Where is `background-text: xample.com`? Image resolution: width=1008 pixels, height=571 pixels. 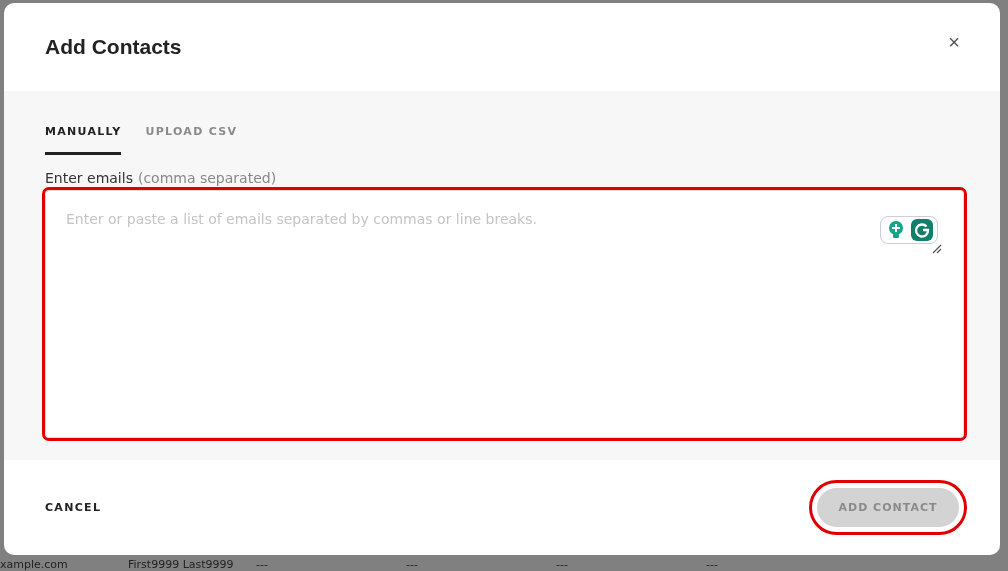
background-text: xample.com is located at coordinates (34, 564).